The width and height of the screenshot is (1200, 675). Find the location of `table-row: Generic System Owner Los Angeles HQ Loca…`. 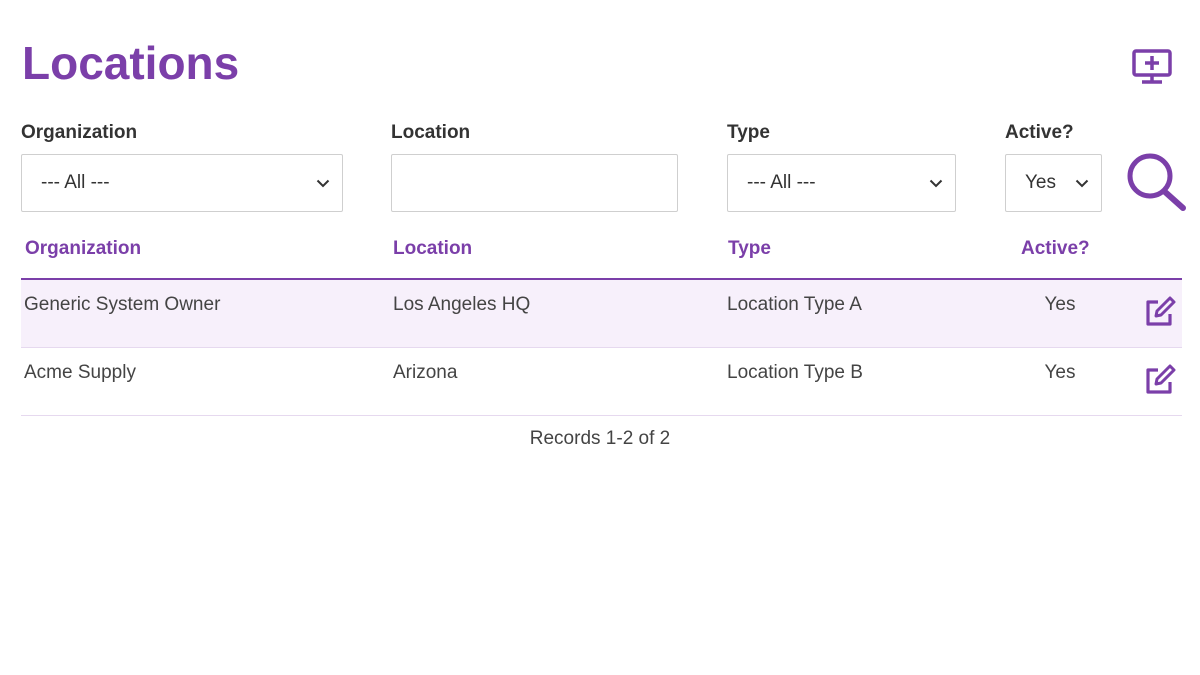

table-row: Generic System Owner Los Angeles HQ Loca… is located at coordinates (601, 314).